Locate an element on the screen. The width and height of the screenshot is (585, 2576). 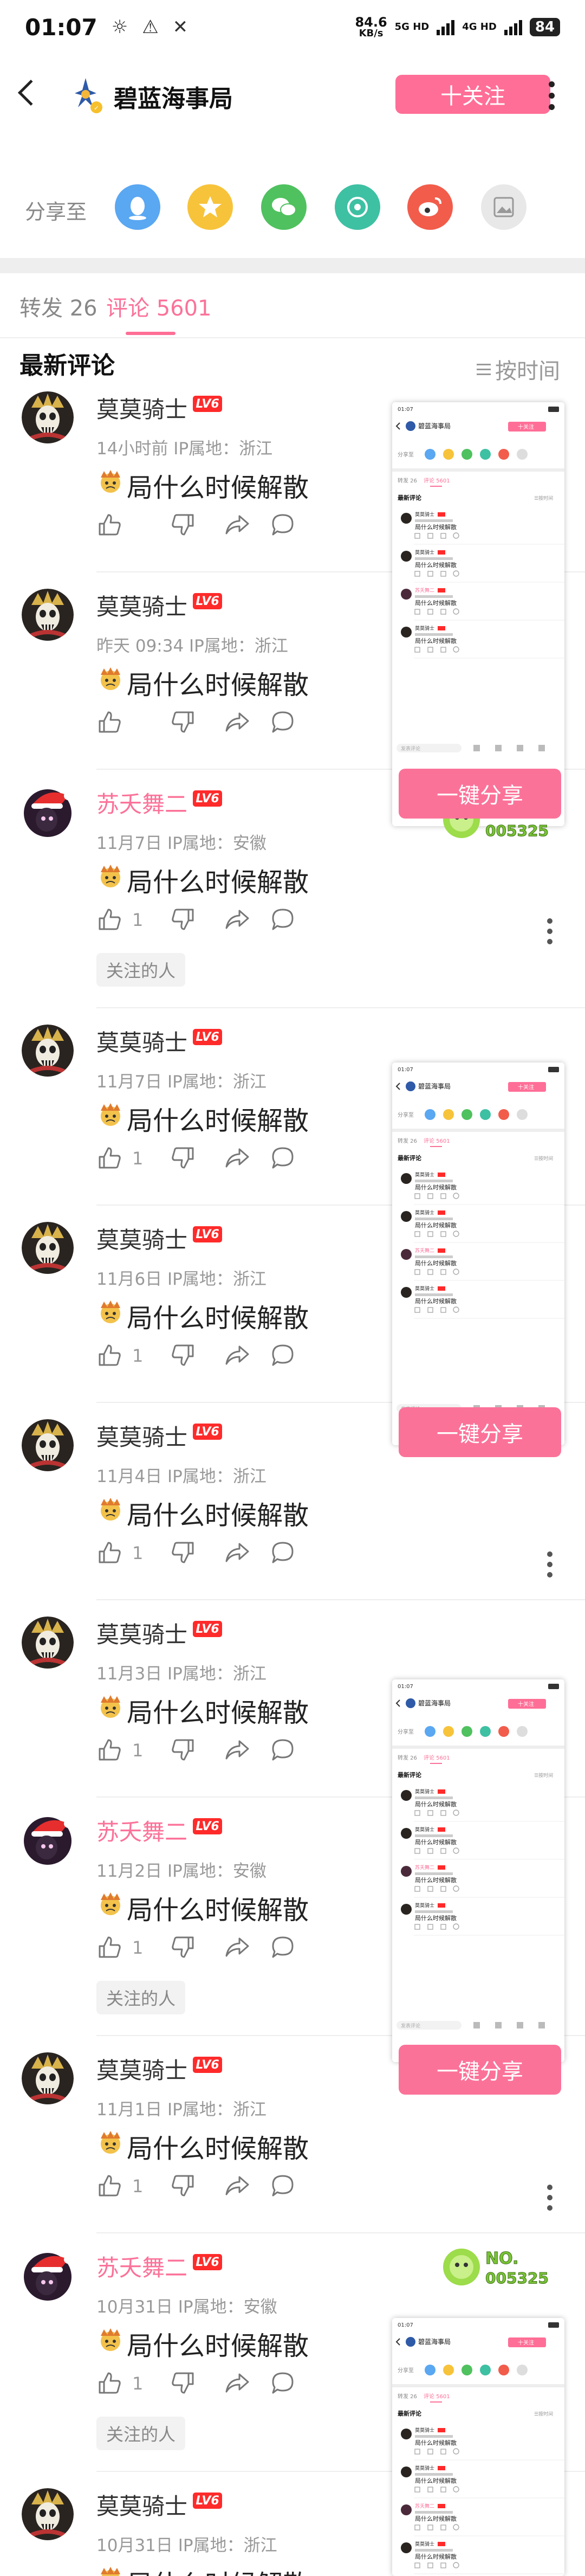
channel-avatar: ✓ is located at coordinates (85, 95).